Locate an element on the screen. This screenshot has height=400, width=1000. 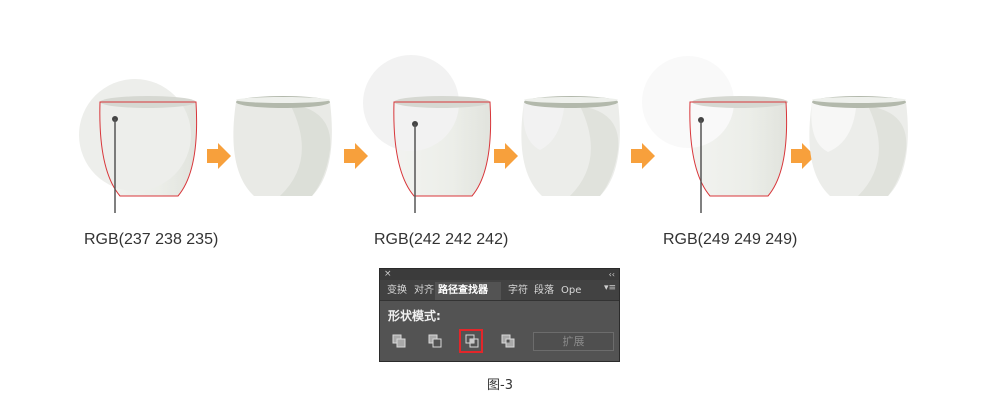
step-2-cup-before is located at coordinates (427, 134).